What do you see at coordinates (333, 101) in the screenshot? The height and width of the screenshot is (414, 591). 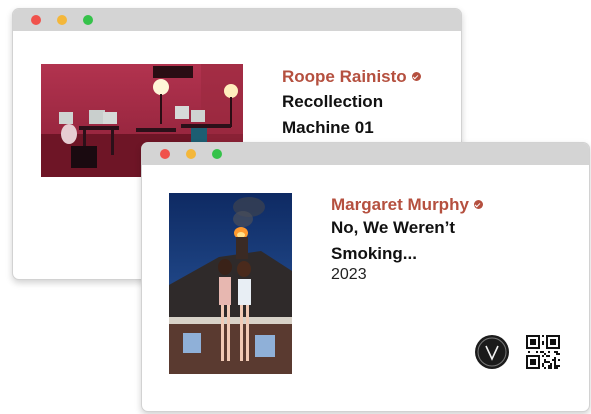 I see `artwork-title-line1: Recollection` at bounding box center [333, 101].